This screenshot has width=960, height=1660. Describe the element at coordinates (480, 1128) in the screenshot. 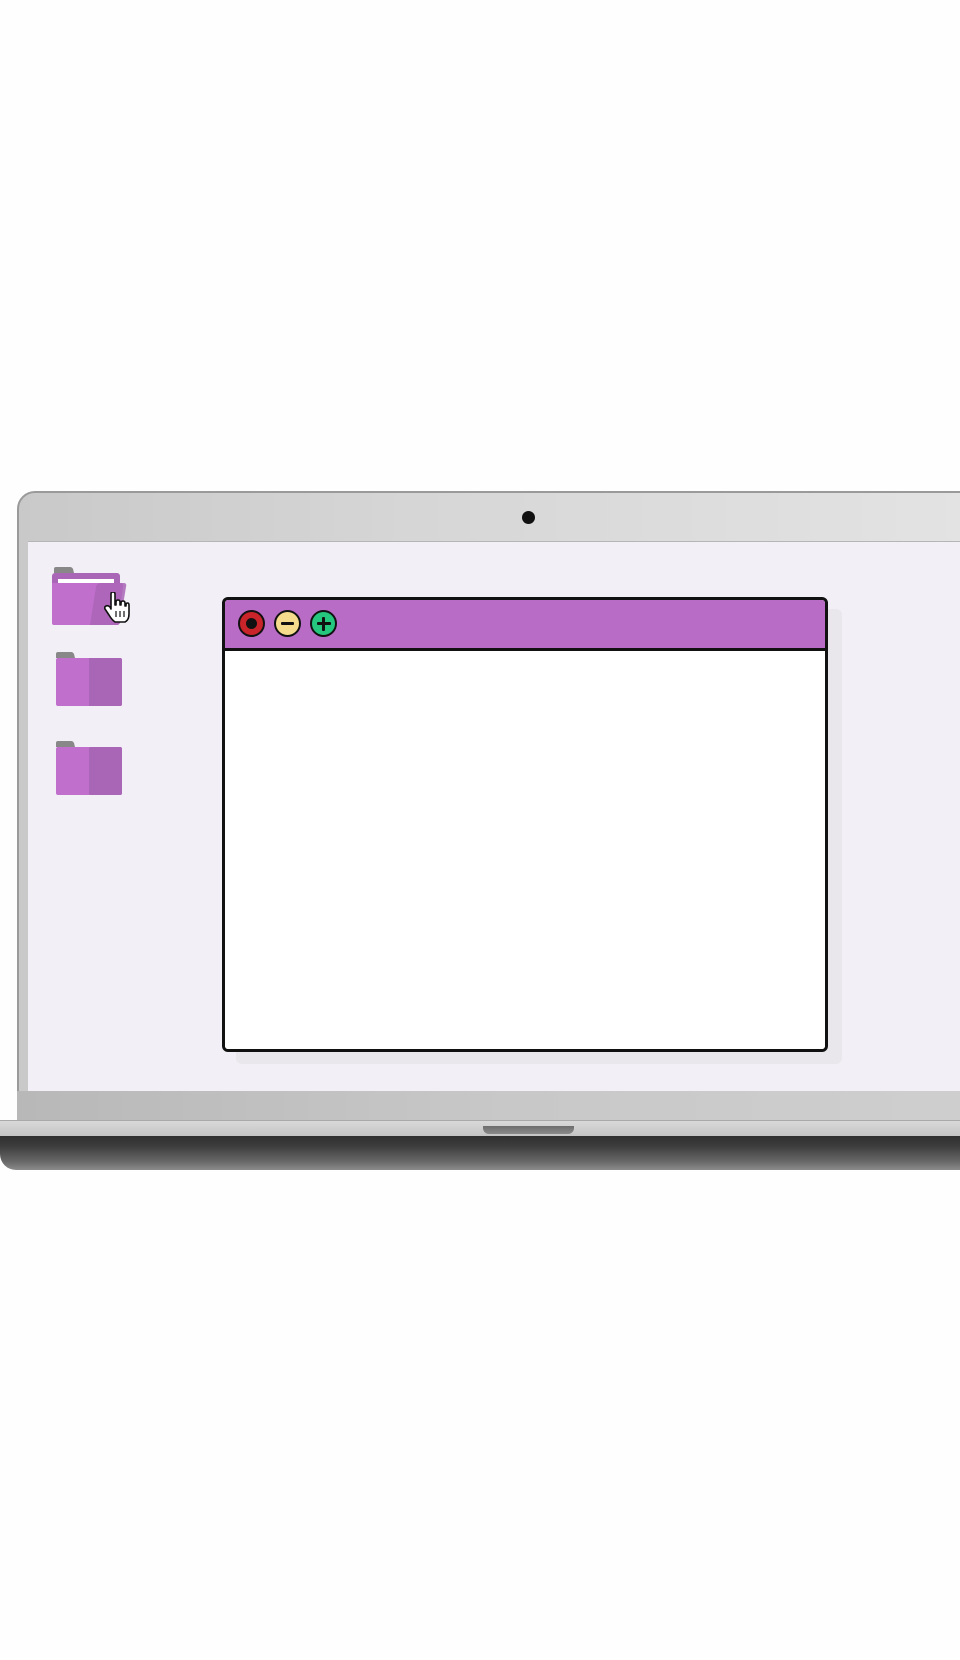

I see `laptop-base-top` at that location.